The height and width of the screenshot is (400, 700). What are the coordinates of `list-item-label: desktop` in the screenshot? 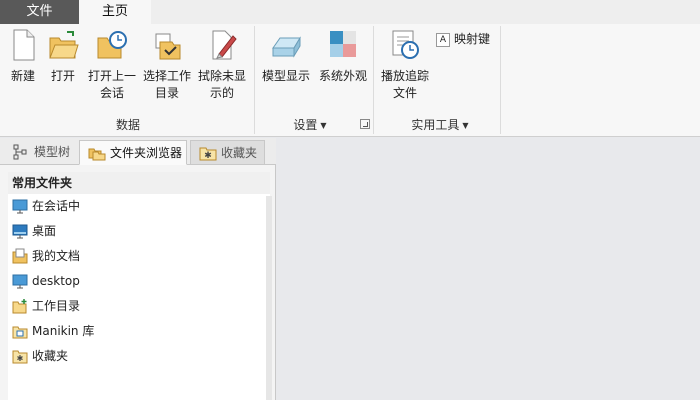 It's located at (56, 281).